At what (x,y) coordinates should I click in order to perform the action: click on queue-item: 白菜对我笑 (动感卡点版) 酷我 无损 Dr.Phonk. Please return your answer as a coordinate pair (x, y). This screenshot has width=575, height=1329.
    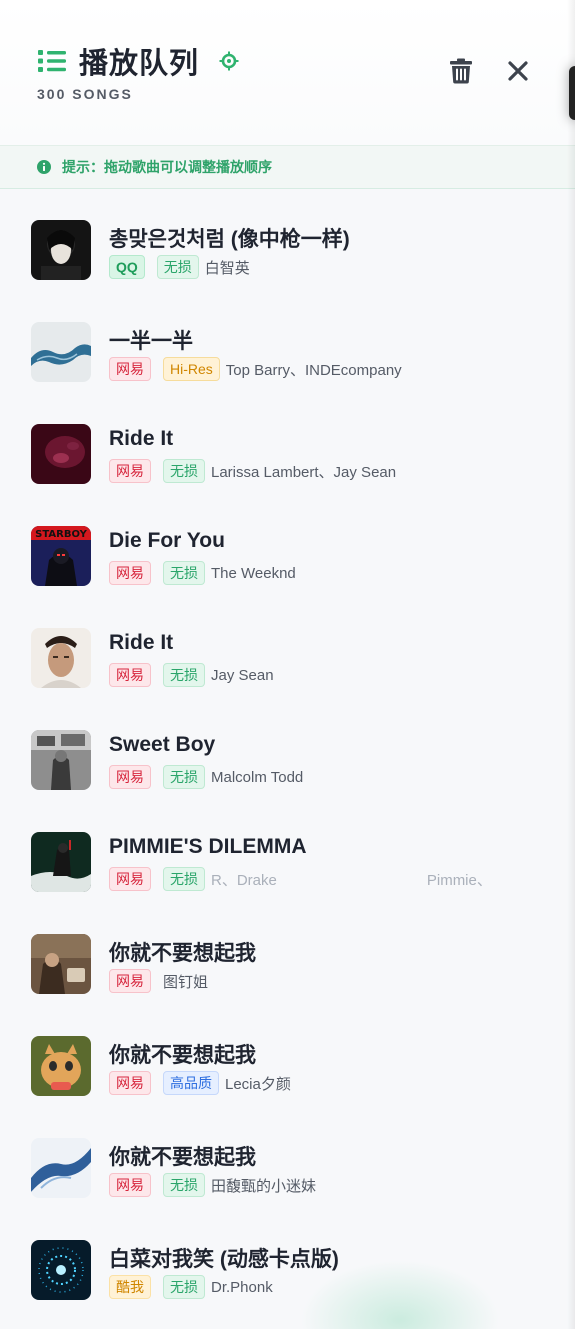
    Looking at the image, I should click on (287, 1261).